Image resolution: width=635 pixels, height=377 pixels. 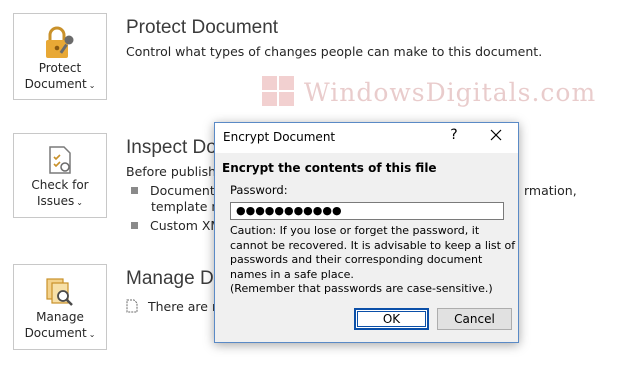 What do you see at coordinates (179, 190) in the screenshot?
I see `inspect-bullet-1: Document p` at bounding box center [179, 190].